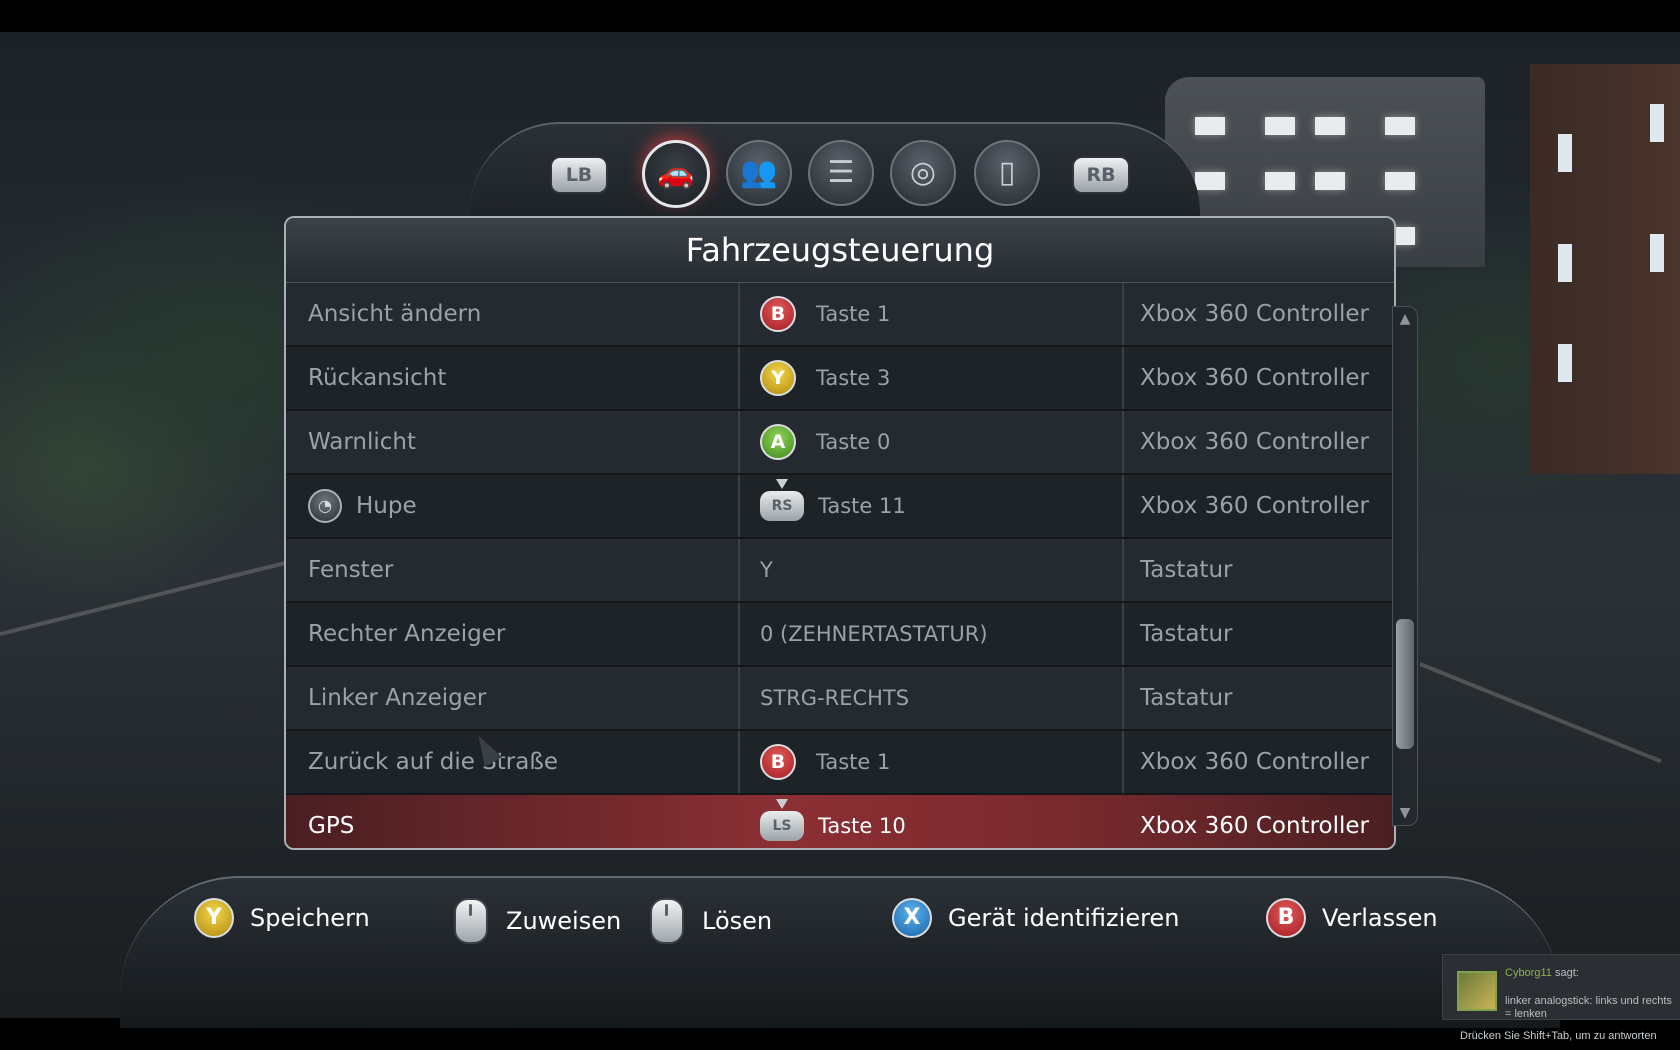  I want to click on a-button-icon: A, so click(778, 442).